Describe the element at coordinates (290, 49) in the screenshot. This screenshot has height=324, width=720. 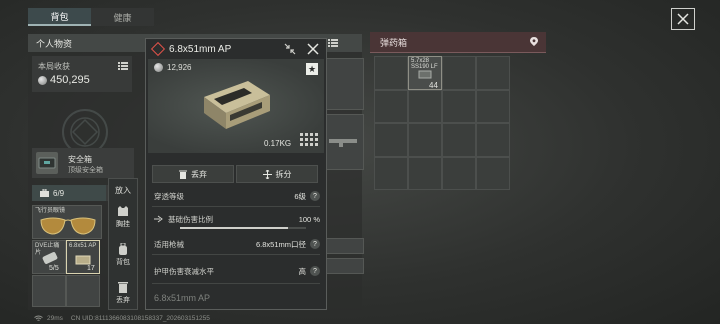
I see `collapse-icon` at that location.